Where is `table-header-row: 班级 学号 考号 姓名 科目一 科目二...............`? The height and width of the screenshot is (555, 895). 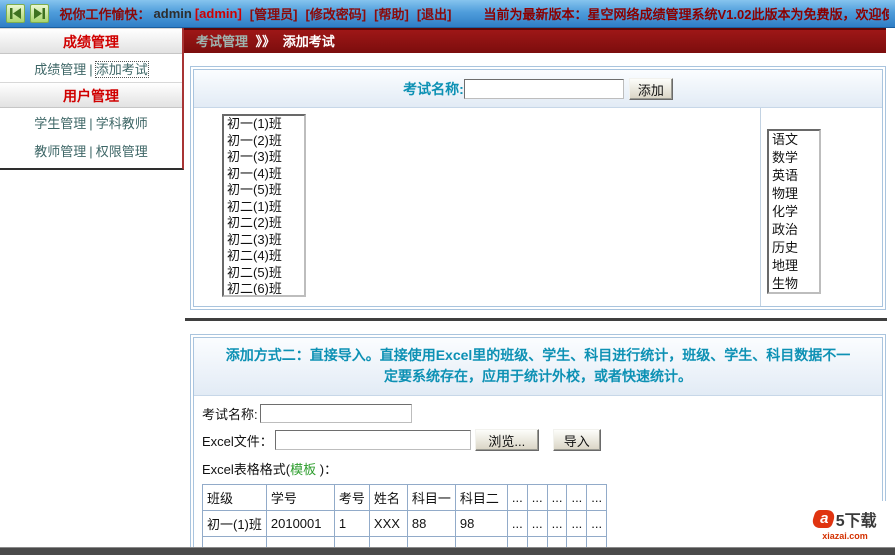
table-header-row: 班级 学号 考号 姓名 科目一 科目二............... is located at coordinates (405, 497).